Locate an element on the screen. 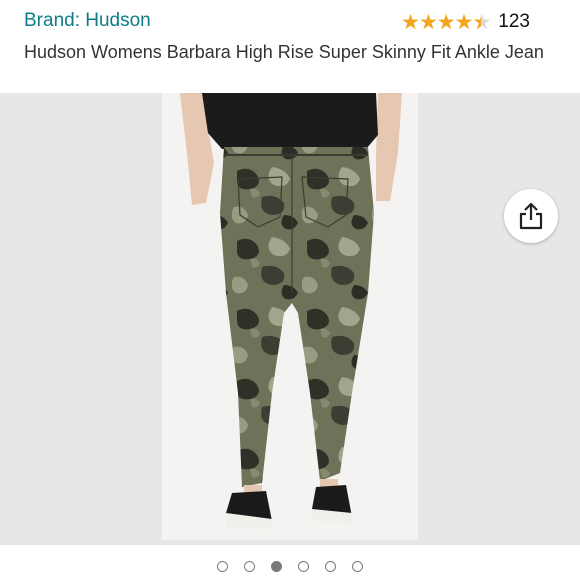 The height and width of the screenshot is (580, 580). rating-count: 123 is located at coordinates (514, 22).